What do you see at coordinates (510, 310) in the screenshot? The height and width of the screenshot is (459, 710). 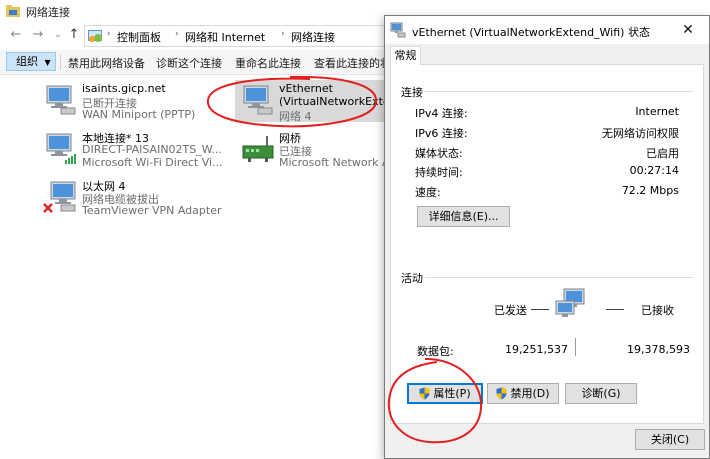 I see `sent-label: 已发送` at bounding box center [510, 310].